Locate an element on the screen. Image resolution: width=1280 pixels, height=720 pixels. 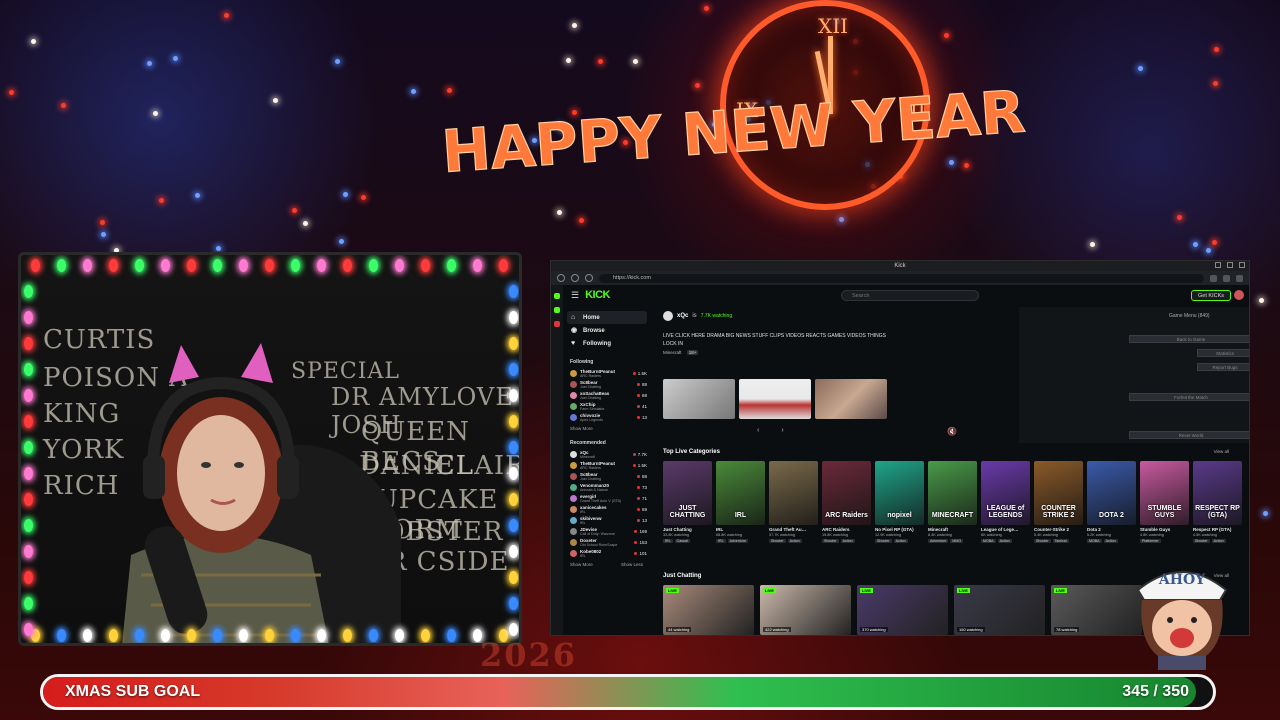
url-field: https://kick.com is located at coordinates (901, 278).